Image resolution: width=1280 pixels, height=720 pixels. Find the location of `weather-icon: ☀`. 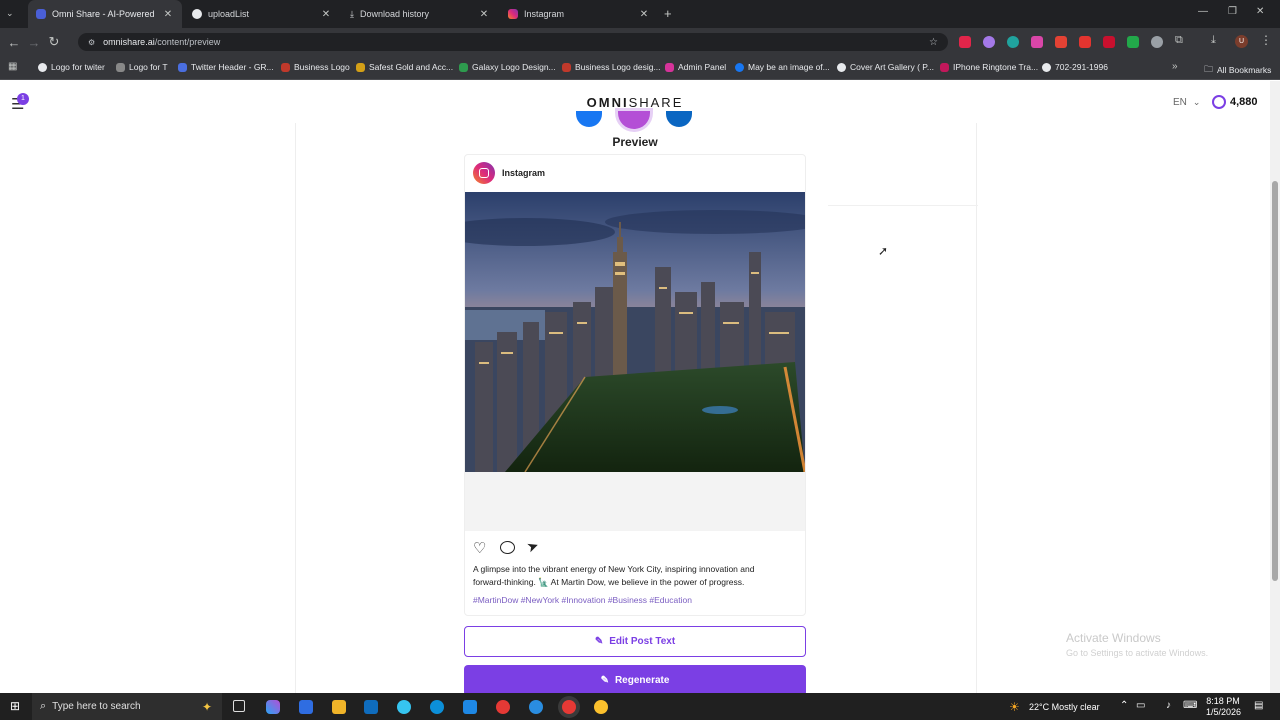

weather-icon: ☀ is located at coordinates (1014, 707).